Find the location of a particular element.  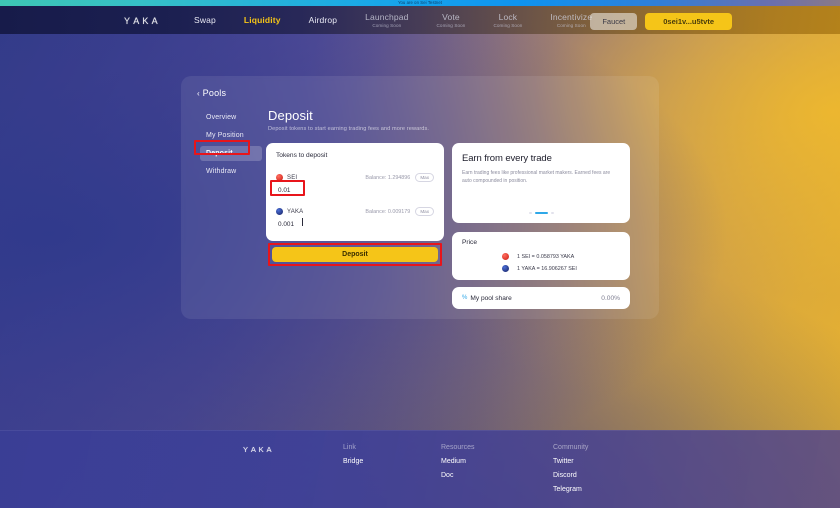

nav-label-swap: Swap is located at coordinates (205, 20).